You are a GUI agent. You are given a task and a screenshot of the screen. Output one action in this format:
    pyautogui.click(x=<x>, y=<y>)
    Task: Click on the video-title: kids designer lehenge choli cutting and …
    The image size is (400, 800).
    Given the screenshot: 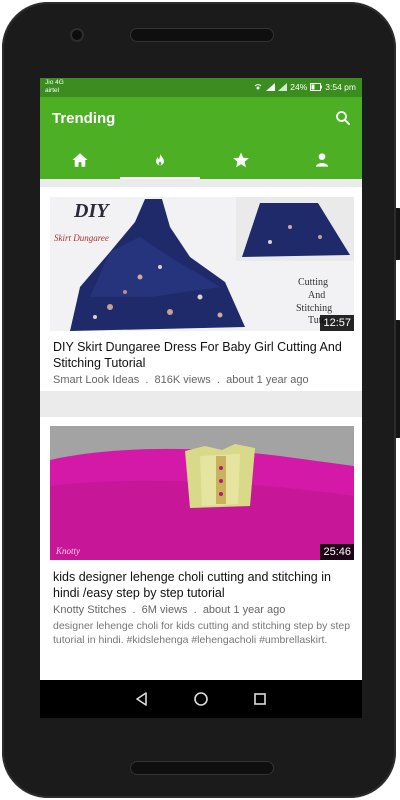 What is the action you would take?
    pyautogui.click(x=203, y=585)
    